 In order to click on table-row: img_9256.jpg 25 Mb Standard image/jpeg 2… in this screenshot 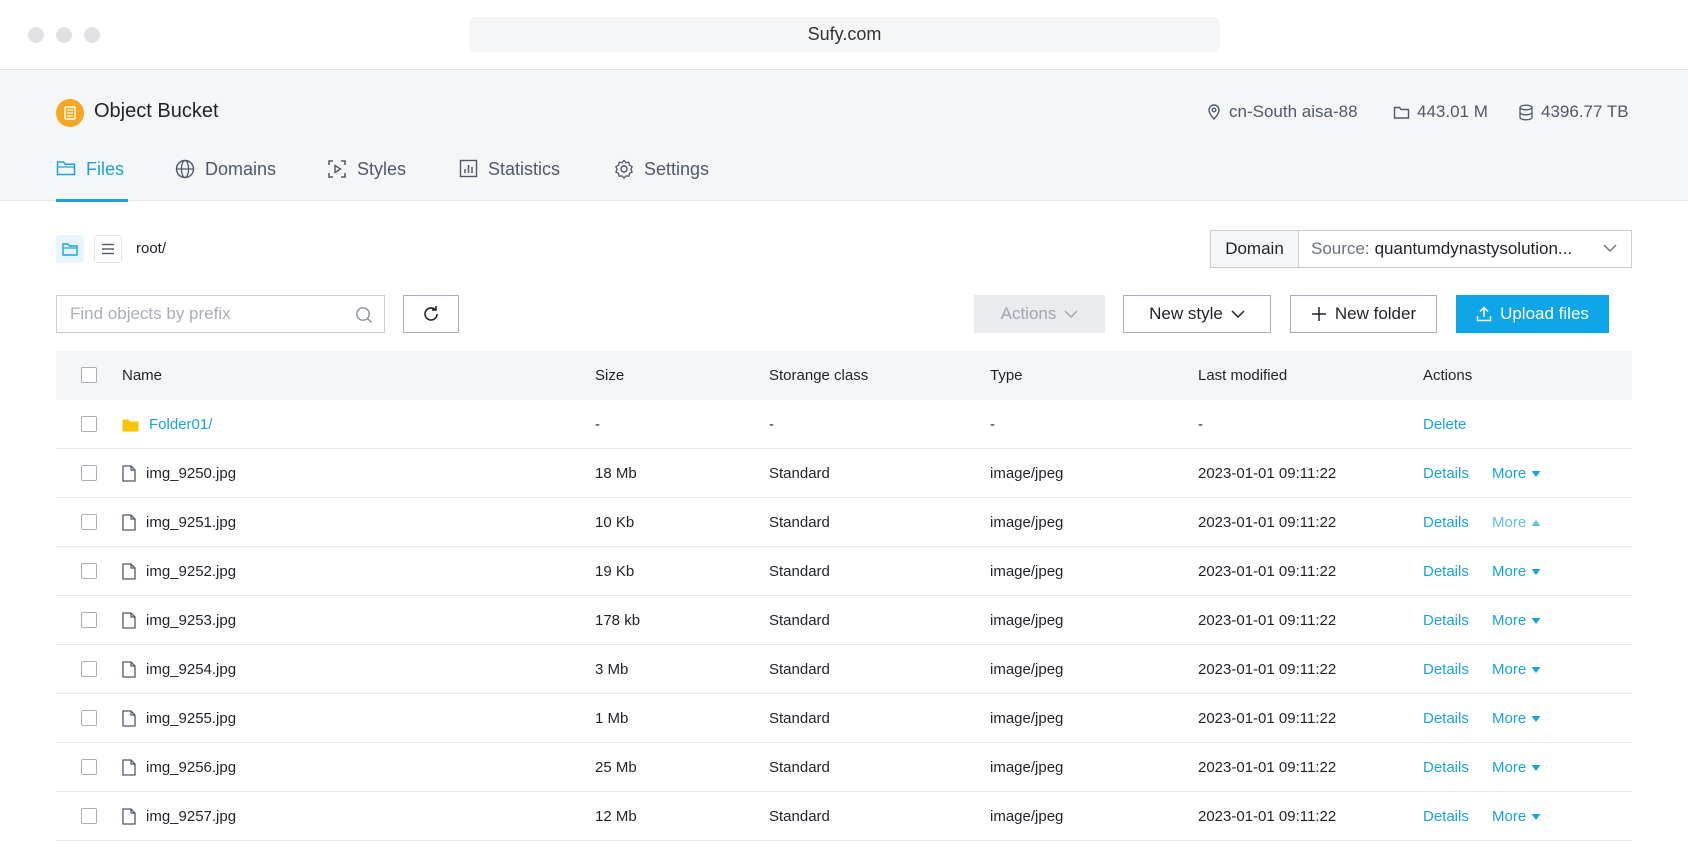, I will do `click(844, 767)`.